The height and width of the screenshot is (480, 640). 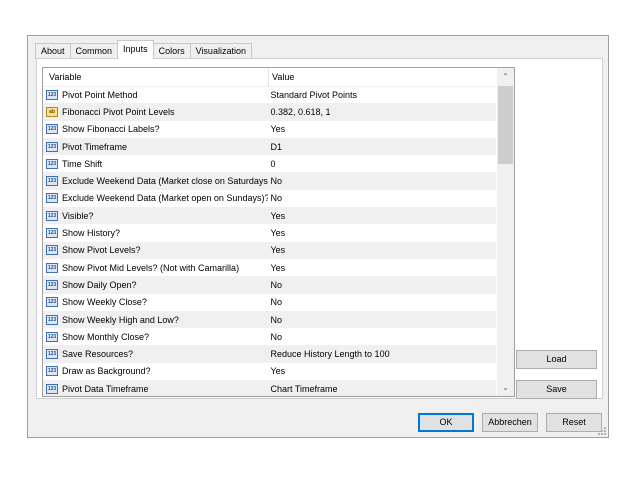 What do you see at coordinates (382, 112) in the screenshot?
I see `value-cell: 0.382, 0.618, 1` at bounding box center [382, 112].